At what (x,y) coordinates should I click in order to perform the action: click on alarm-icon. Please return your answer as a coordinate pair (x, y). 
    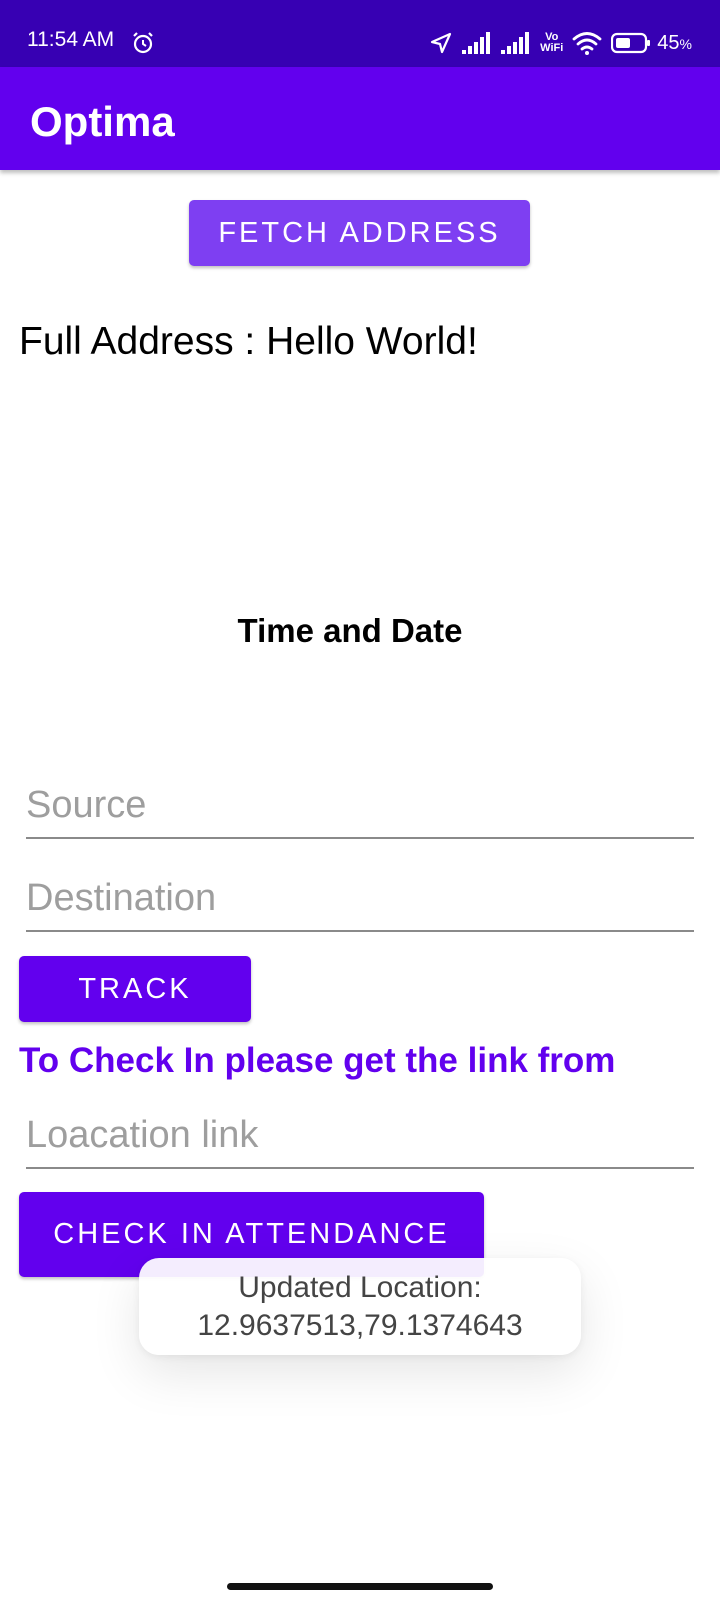
    Looking at the image, I should click on (143, 43).